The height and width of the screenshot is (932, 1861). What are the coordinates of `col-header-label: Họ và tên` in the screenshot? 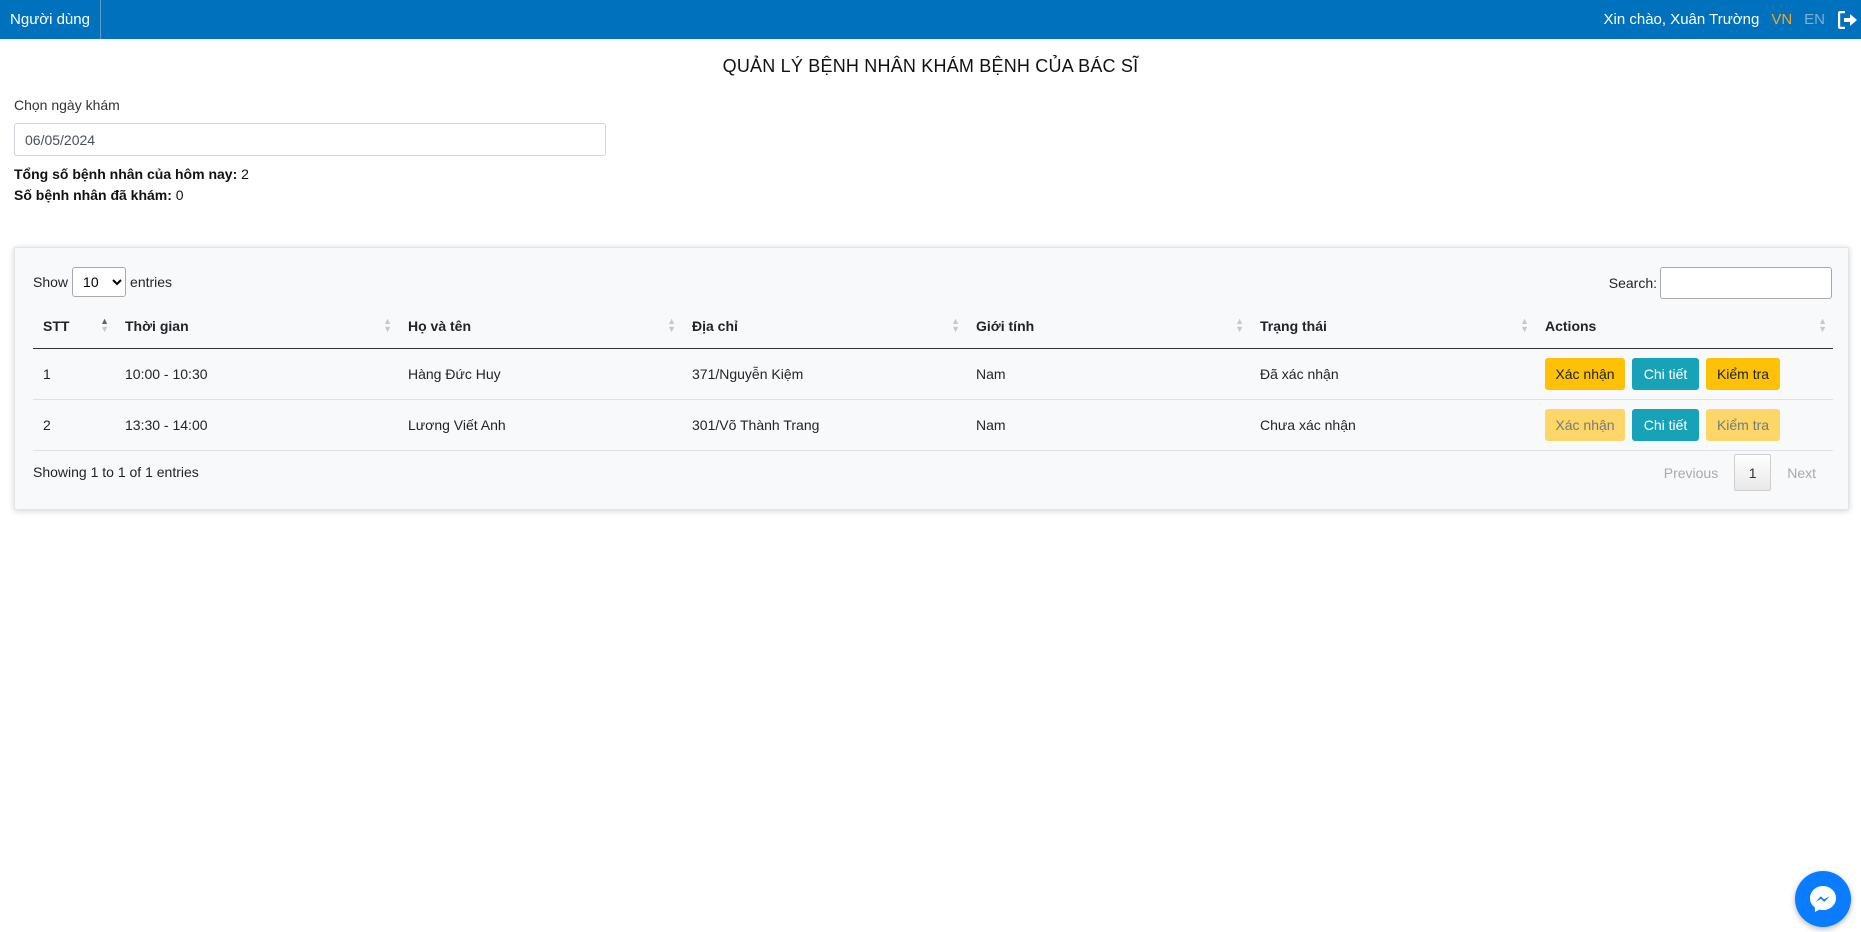 It's located at (440, 325).